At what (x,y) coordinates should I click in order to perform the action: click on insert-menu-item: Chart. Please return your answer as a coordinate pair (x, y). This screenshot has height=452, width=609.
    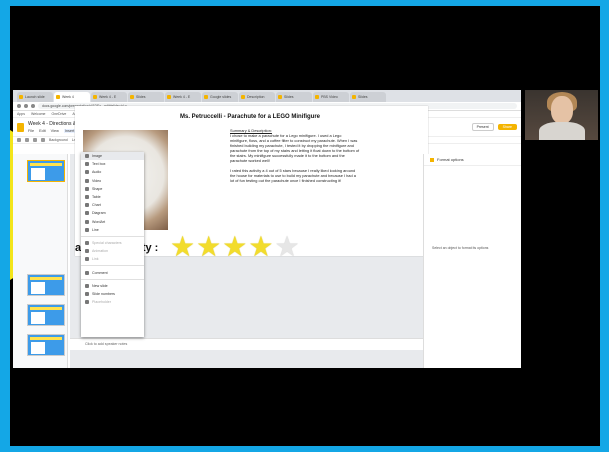
    Looking at the image, I should click on (112, 205).